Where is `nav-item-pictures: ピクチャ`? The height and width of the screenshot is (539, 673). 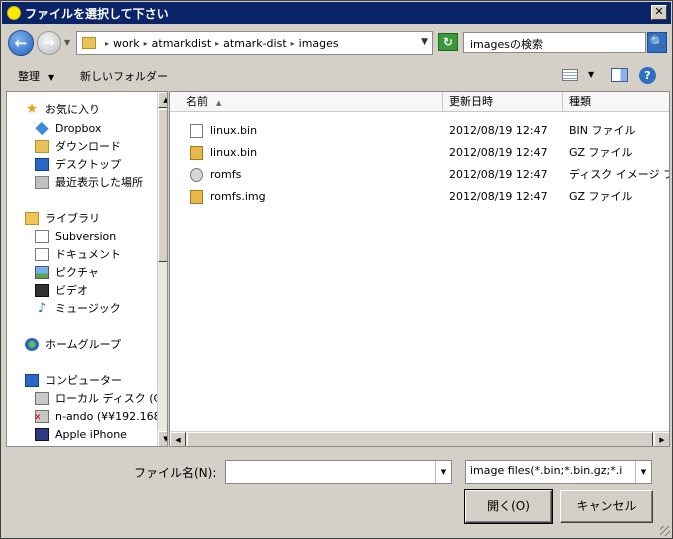 nav-item-pictures: ピクチャ is located at coordinates (67, 272).